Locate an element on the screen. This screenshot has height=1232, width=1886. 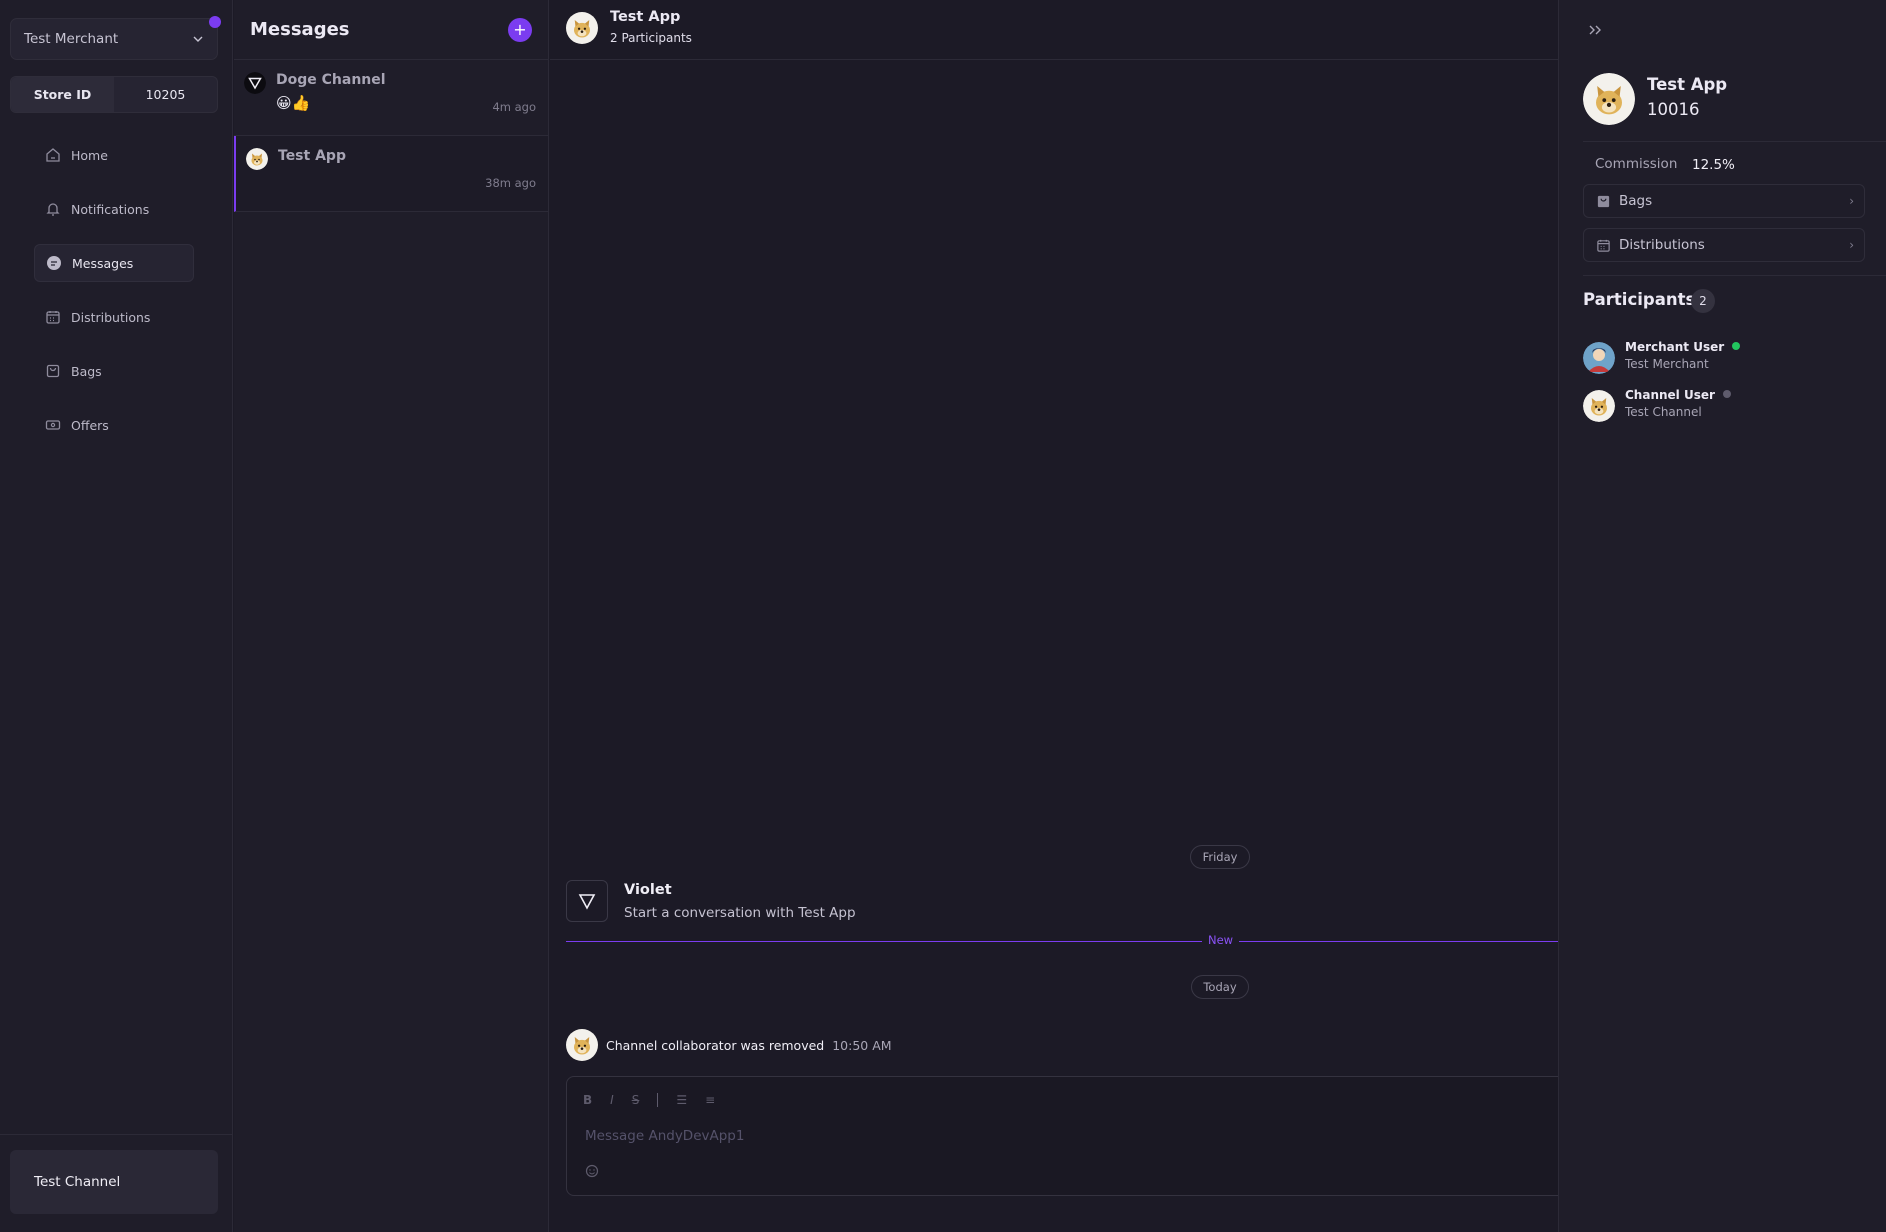
participant-item: Merchant User Test Merchant is located at coordinates (1723, 357).